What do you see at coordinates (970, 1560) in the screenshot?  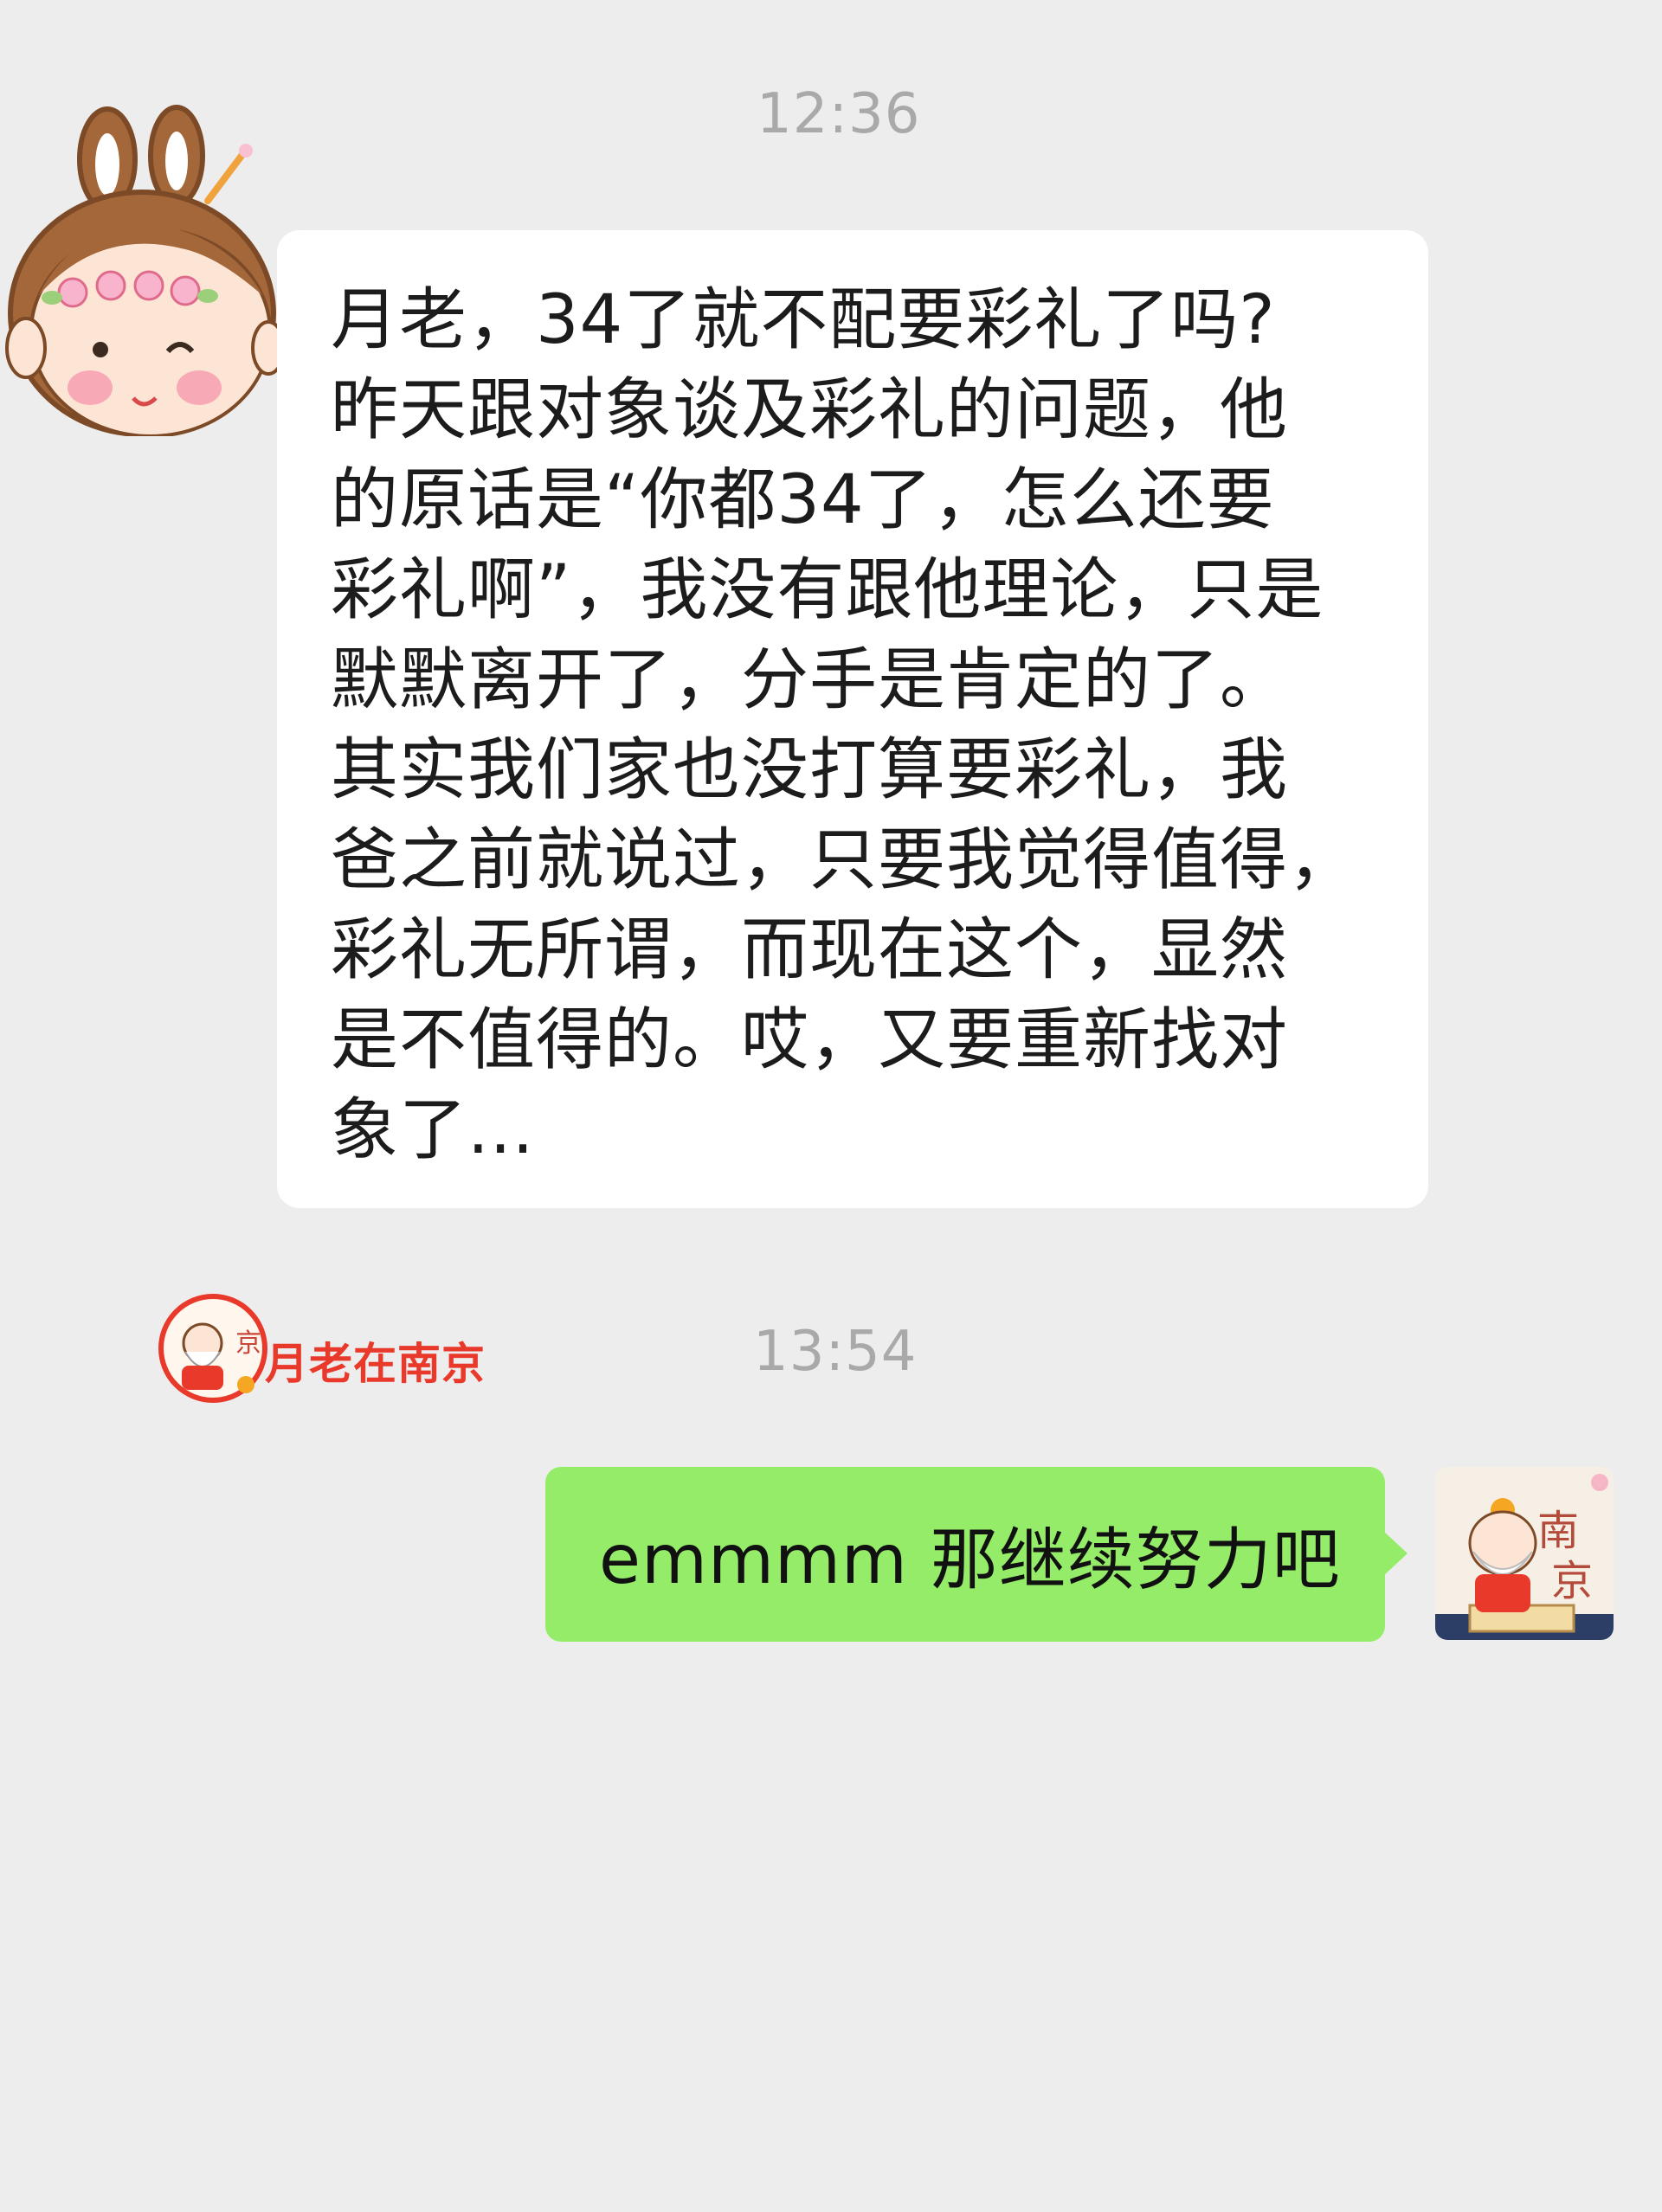 I see `outgoing-message-text: emmmm 那继续努力吧` at bounding box center [970, 1560].